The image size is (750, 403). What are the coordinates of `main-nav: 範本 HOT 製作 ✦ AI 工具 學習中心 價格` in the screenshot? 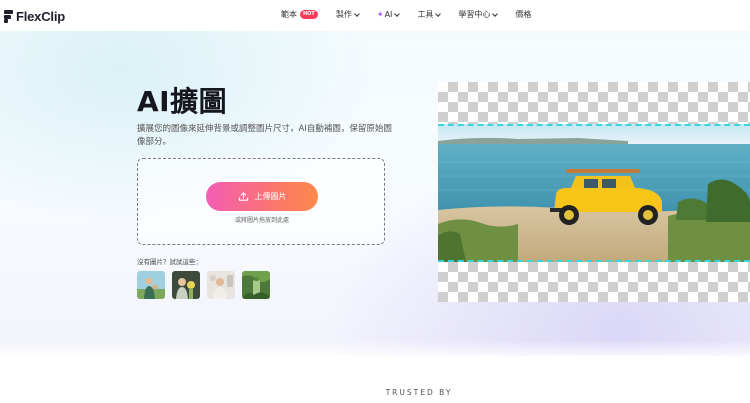 It's located at (415, 14).